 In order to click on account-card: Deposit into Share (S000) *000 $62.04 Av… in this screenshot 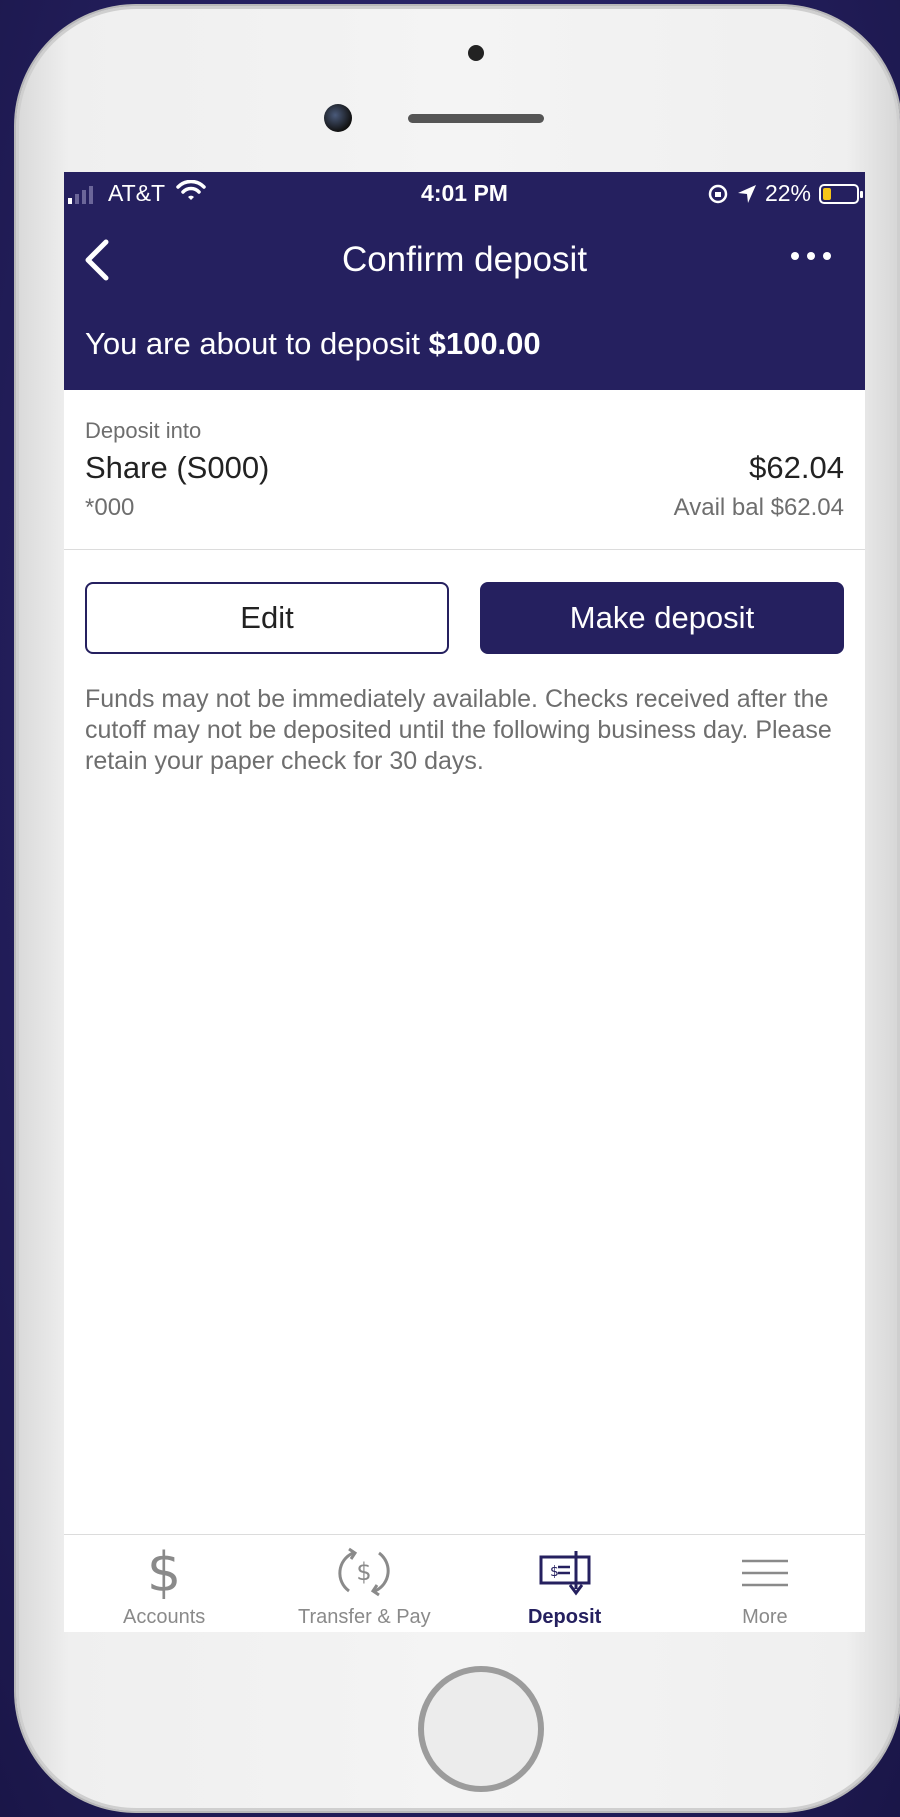, I will do `click(464, 470)`.